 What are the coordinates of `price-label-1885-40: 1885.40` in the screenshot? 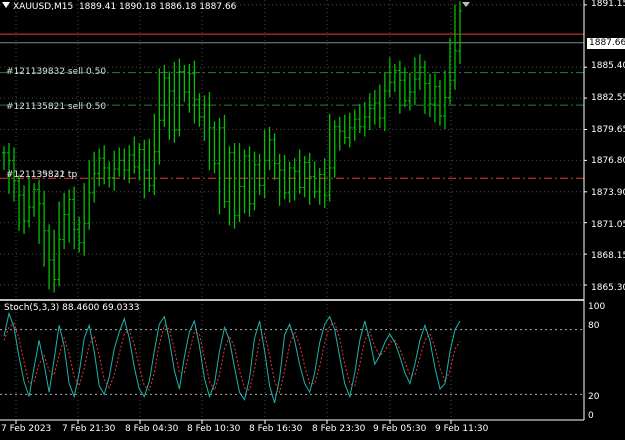 It's located at (608, 66).